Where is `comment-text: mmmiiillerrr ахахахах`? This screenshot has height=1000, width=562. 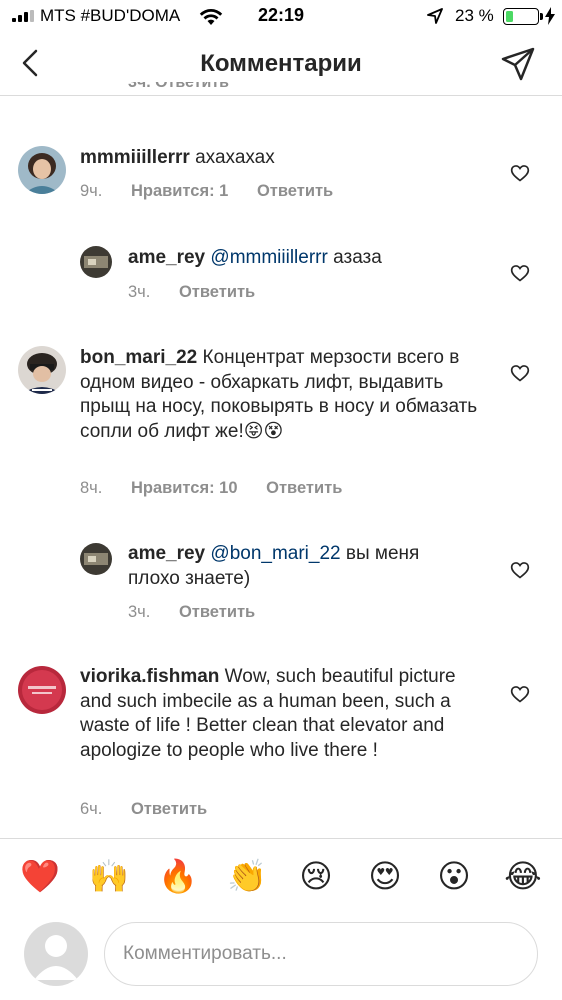
comment-text: mmmiiillerrr ахахахах is located at coordinates (177, 157).